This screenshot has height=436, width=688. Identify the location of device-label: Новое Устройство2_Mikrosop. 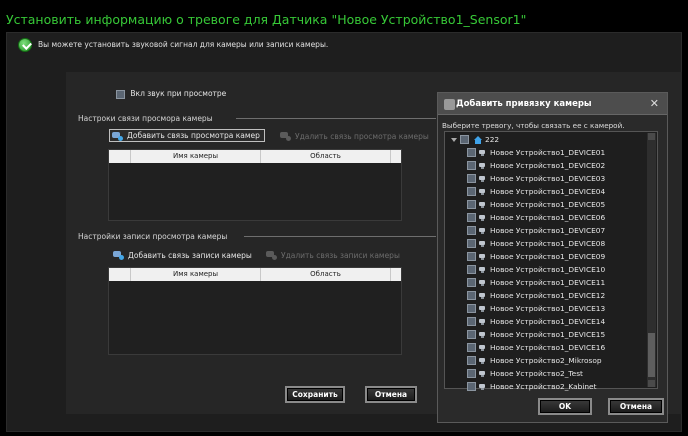
(546, 360).